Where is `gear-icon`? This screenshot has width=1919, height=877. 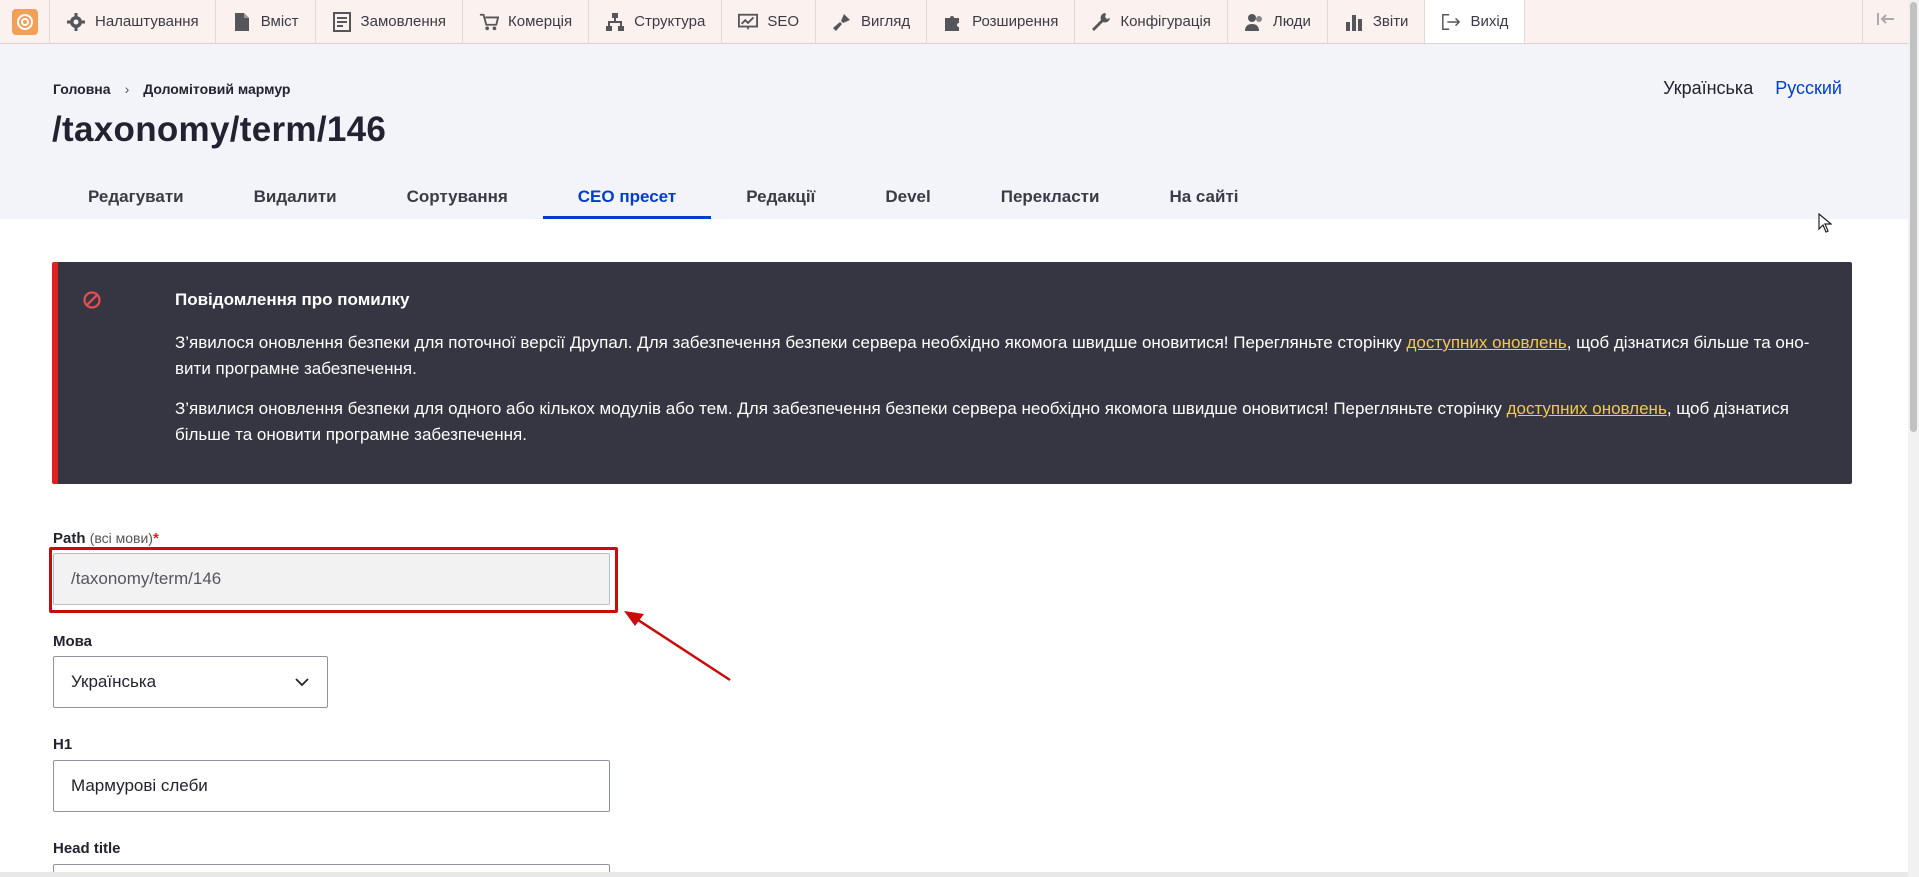
gear-icon is located at coordinates (76, 22).